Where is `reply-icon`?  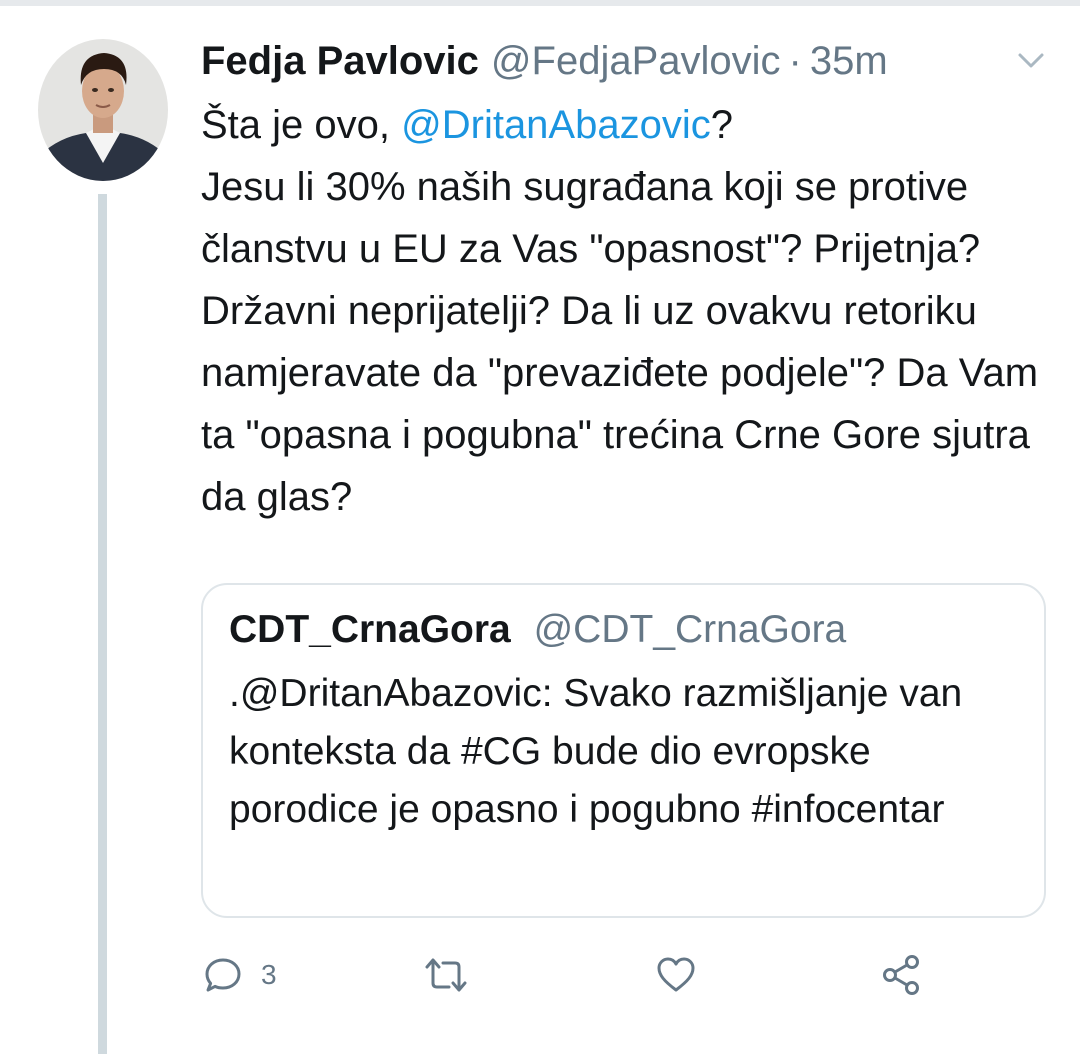 reply-icon is located at coordinates (223, 975).